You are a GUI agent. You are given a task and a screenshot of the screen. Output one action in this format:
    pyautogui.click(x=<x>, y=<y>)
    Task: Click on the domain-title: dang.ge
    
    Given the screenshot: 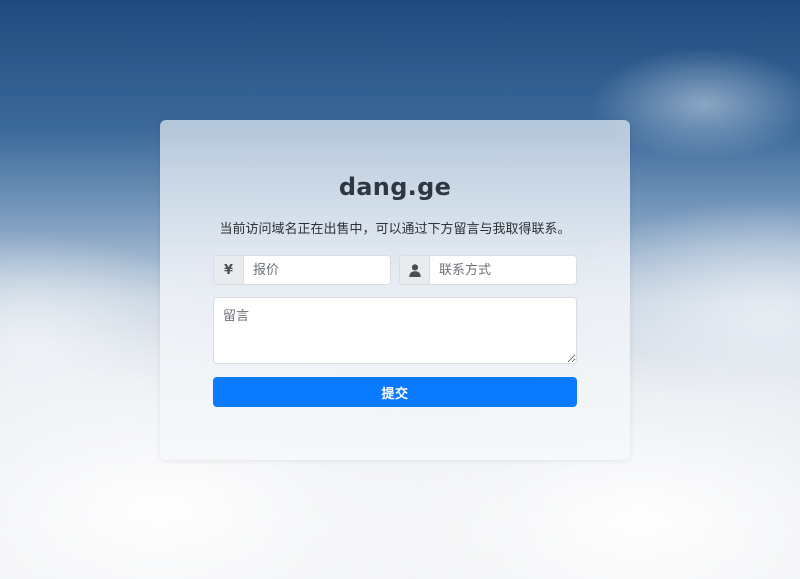 What is the action you would take?
    pyautogui.click(x=395, y=187)
    